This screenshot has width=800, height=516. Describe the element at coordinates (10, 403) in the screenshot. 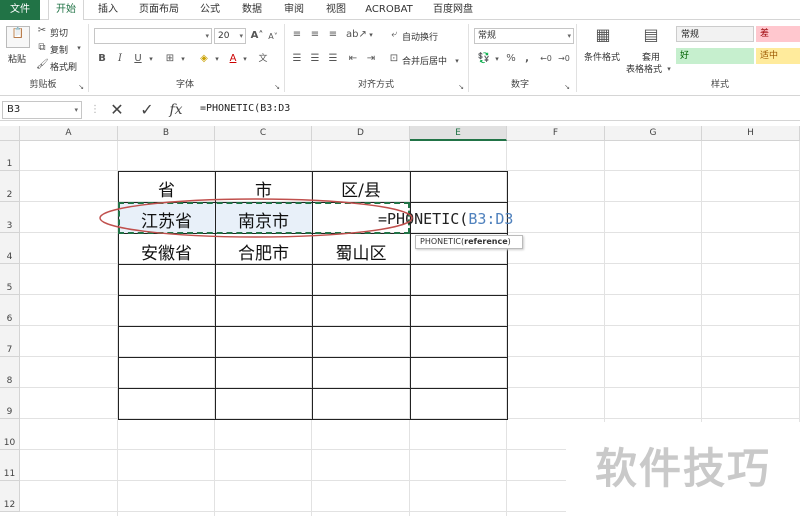

I see `row-header-9: 9` at that location.